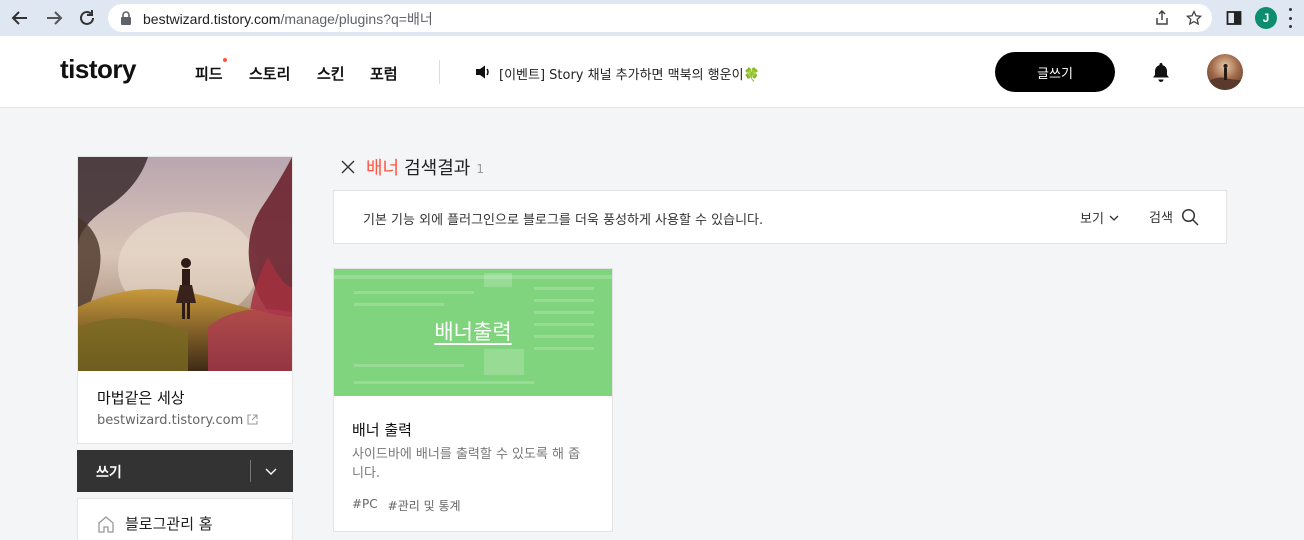 This screenshot has height=540, width=1304. Describe the element at coordinates (126, 18) in the screenshot. I see `lock-icon` at that location.